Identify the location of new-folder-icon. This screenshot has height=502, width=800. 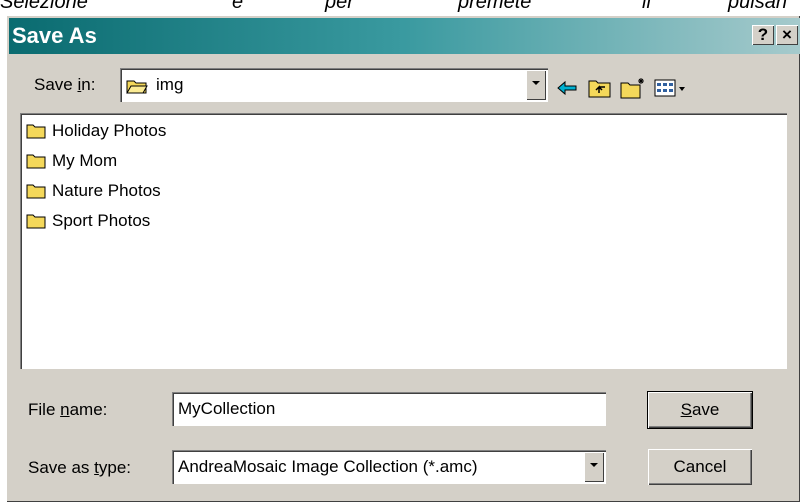
(633, 88).